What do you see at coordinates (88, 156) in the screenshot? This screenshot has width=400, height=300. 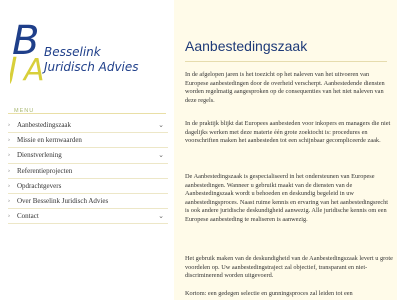 I see `sidebar-item-dienstverlening: › Dienstverlening ⌄` at bounding box center [88, 156].